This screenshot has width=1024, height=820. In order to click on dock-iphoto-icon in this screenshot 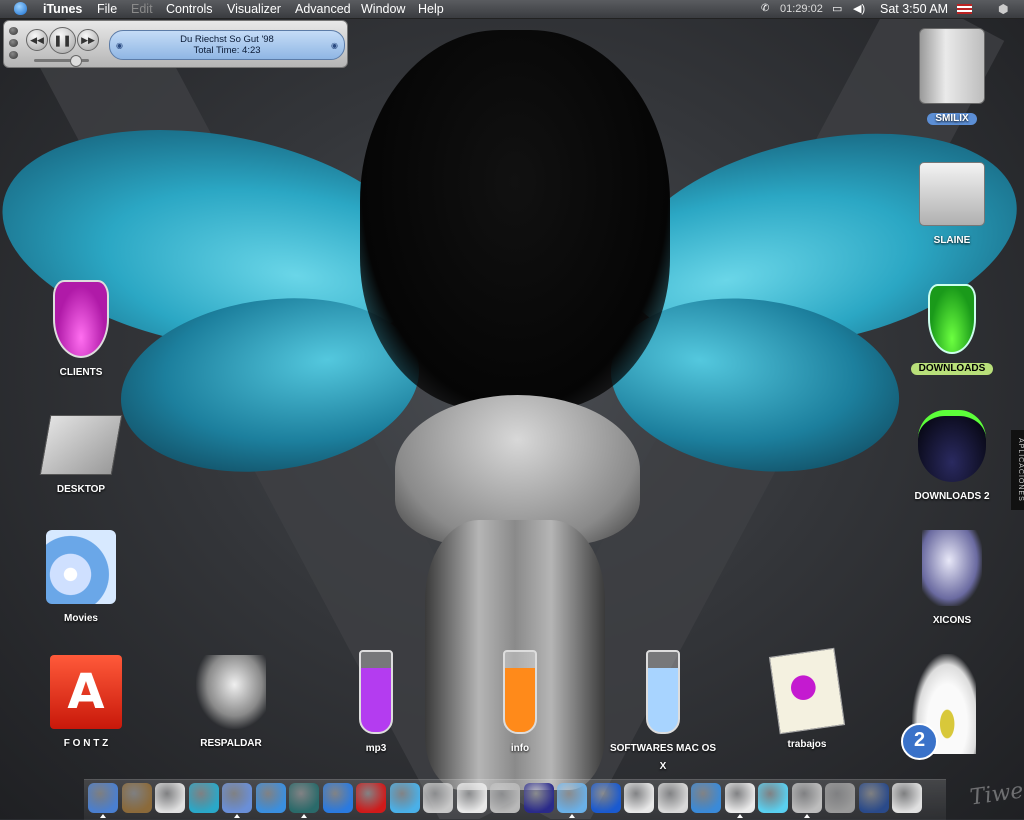, I will do `click(136, 798)`.